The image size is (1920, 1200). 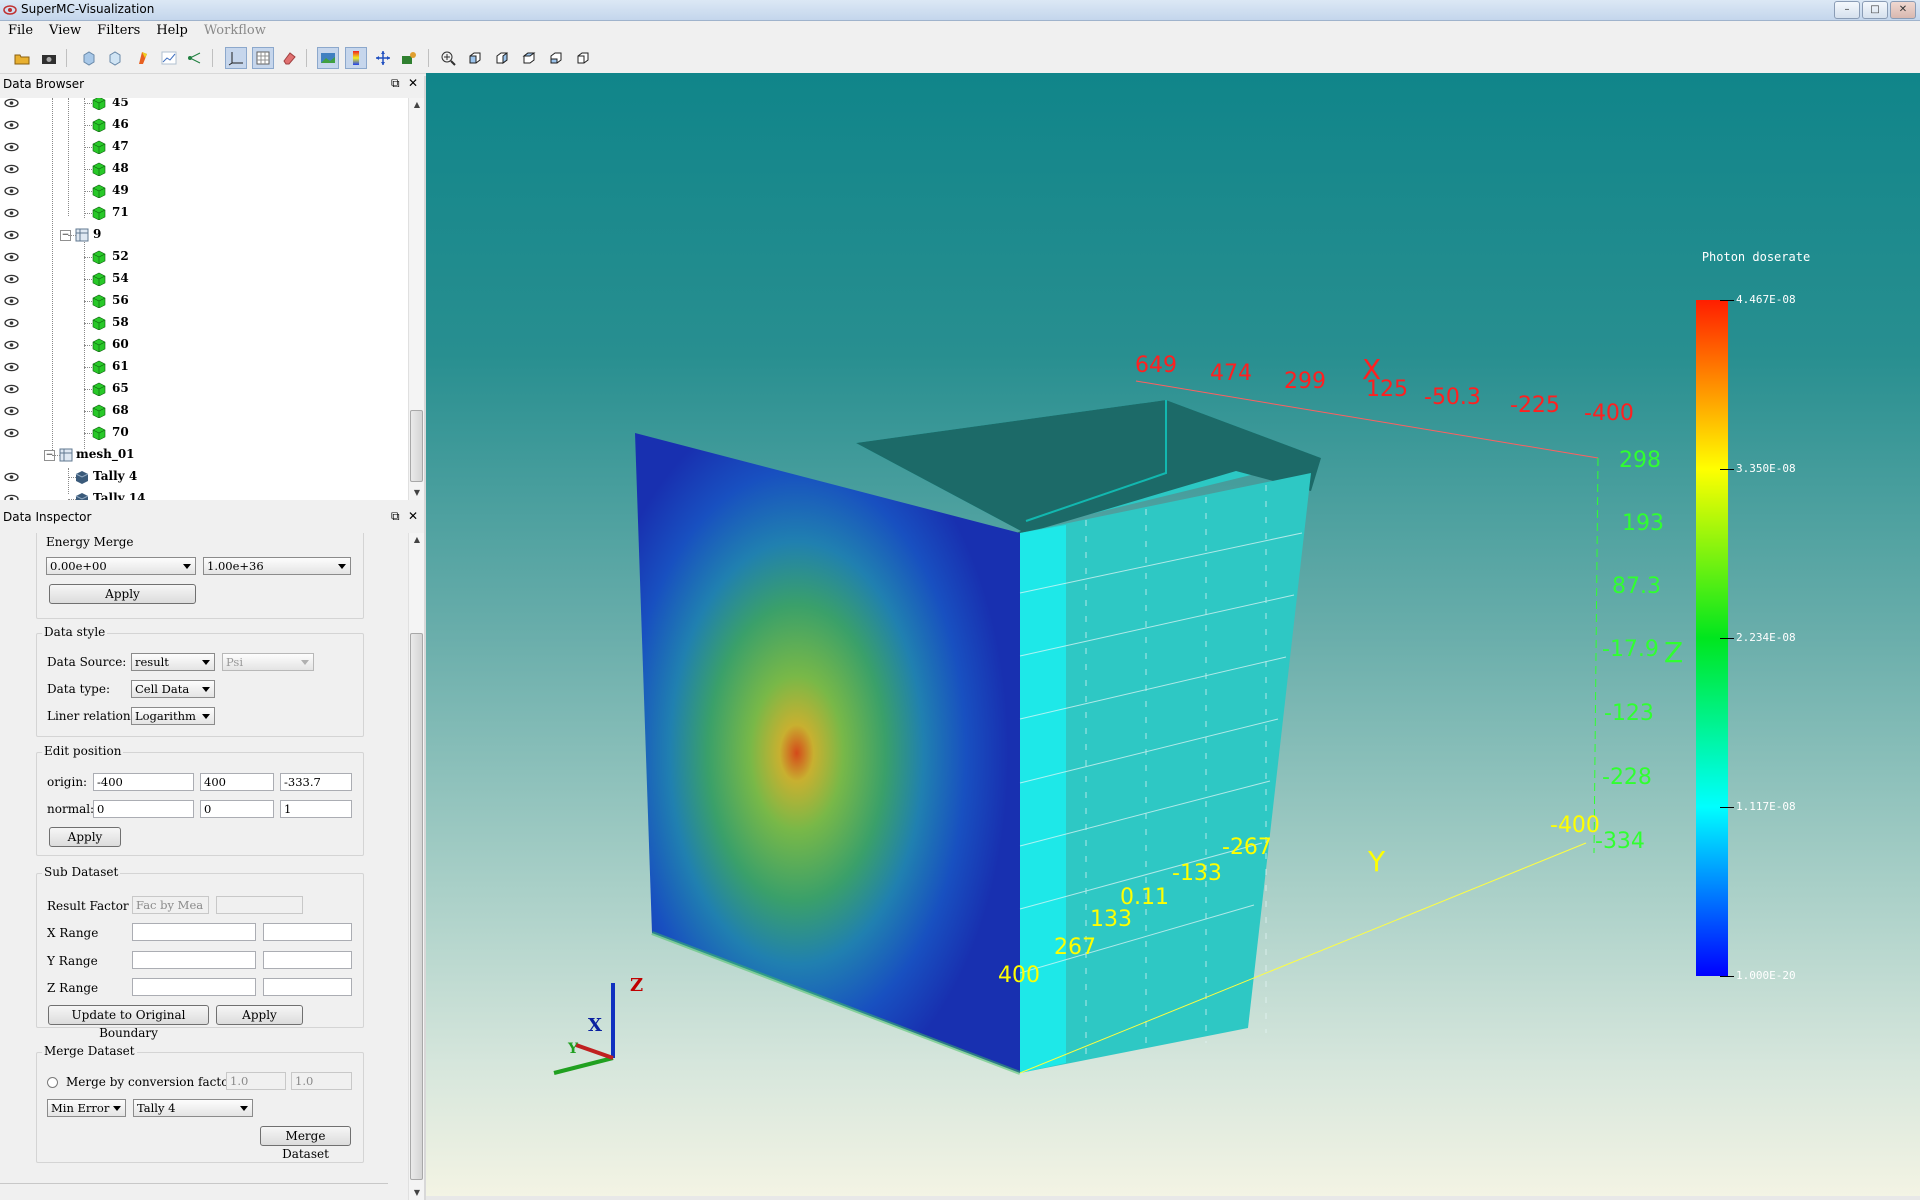 I want to click on cube-wire-icon, so click(x=115, y=58).